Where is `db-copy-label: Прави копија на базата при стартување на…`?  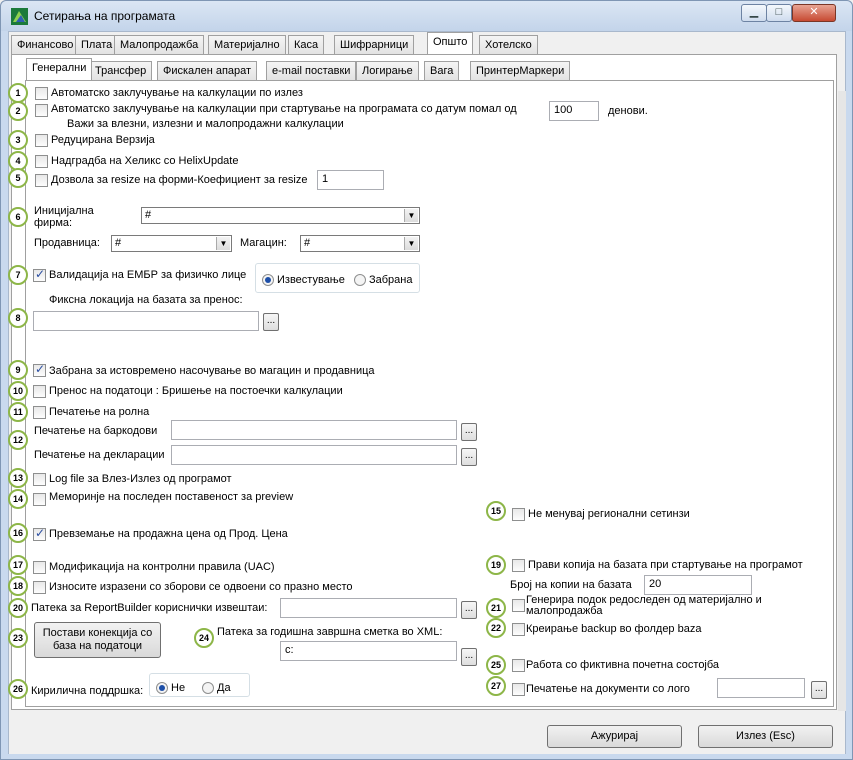
db-copy-label: Прави копија на базата при стартување на… is located at coordinates (665, 565).